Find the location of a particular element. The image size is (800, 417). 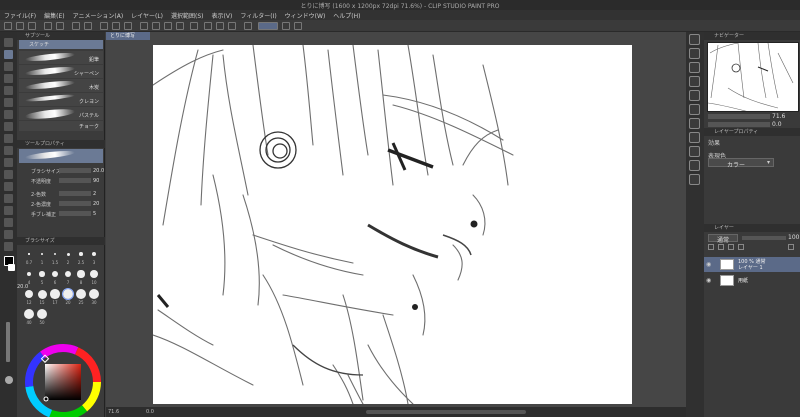

brush-size-cell: 5 is located at coordinates (42, 277).